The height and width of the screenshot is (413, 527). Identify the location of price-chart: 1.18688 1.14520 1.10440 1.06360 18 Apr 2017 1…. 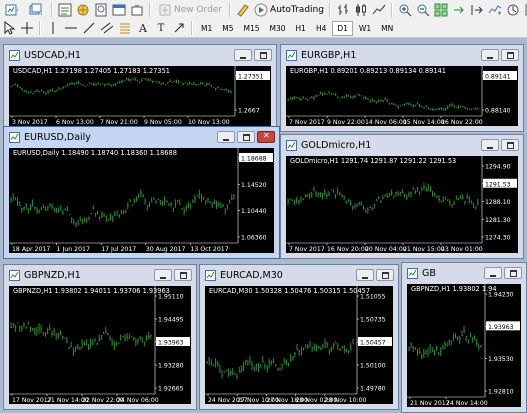
(141, 200).